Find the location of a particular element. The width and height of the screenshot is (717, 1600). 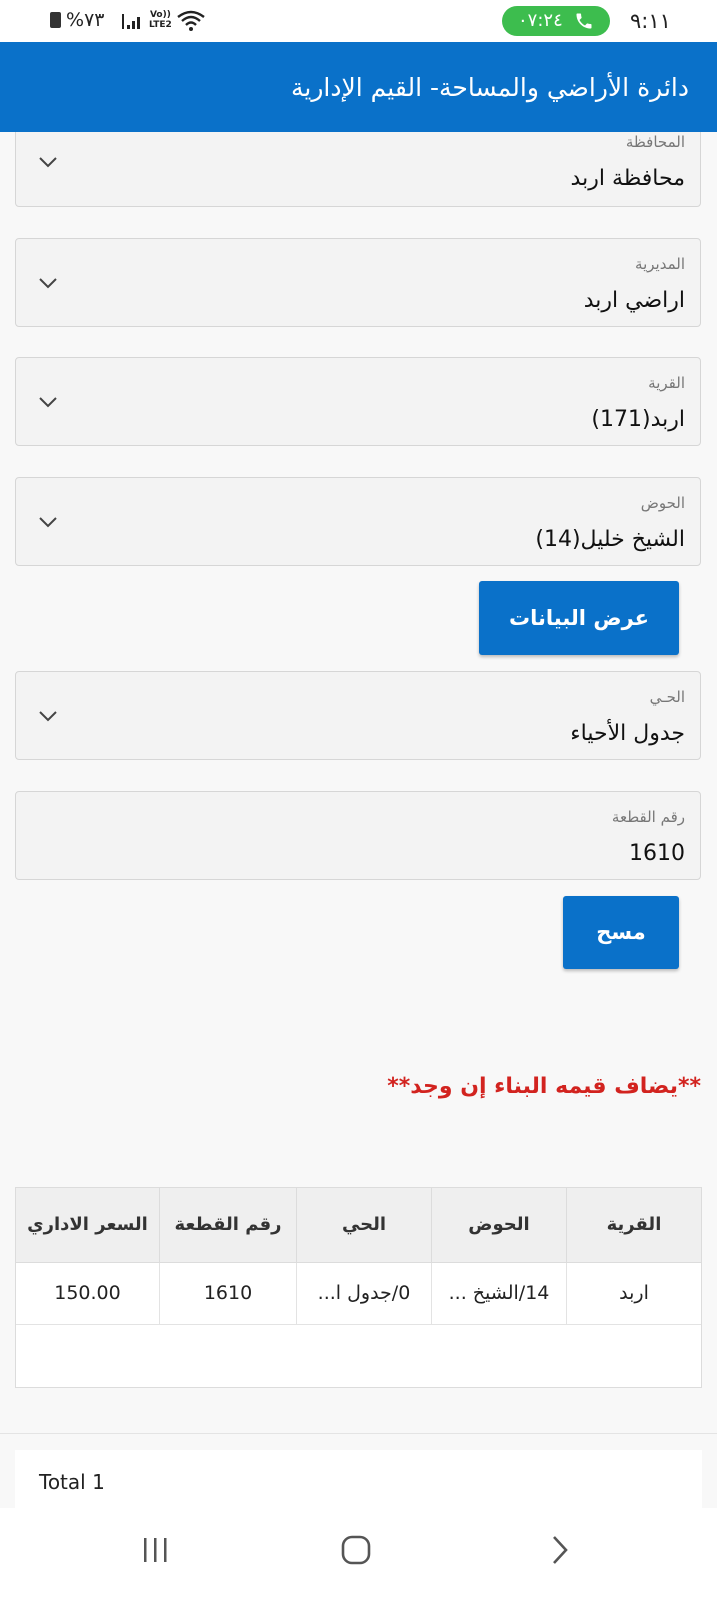

header-basin: الحوض is located at coordinates (498, 1225).